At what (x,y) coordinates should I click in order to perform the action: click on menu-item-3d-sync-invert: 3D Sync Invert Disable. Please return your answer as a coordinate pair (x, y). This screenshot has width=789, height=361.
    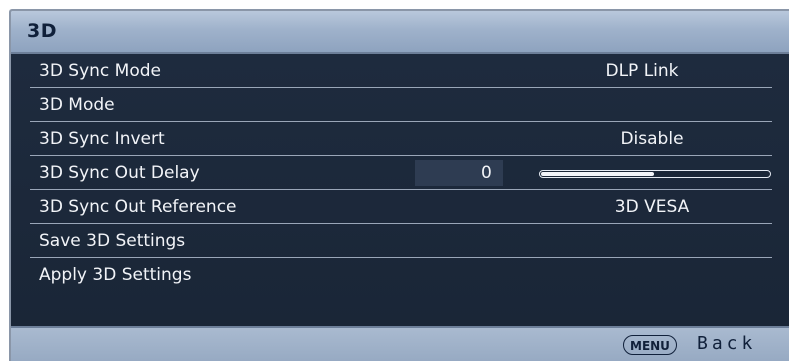
    Looking at the image, I should click on (400, 139).